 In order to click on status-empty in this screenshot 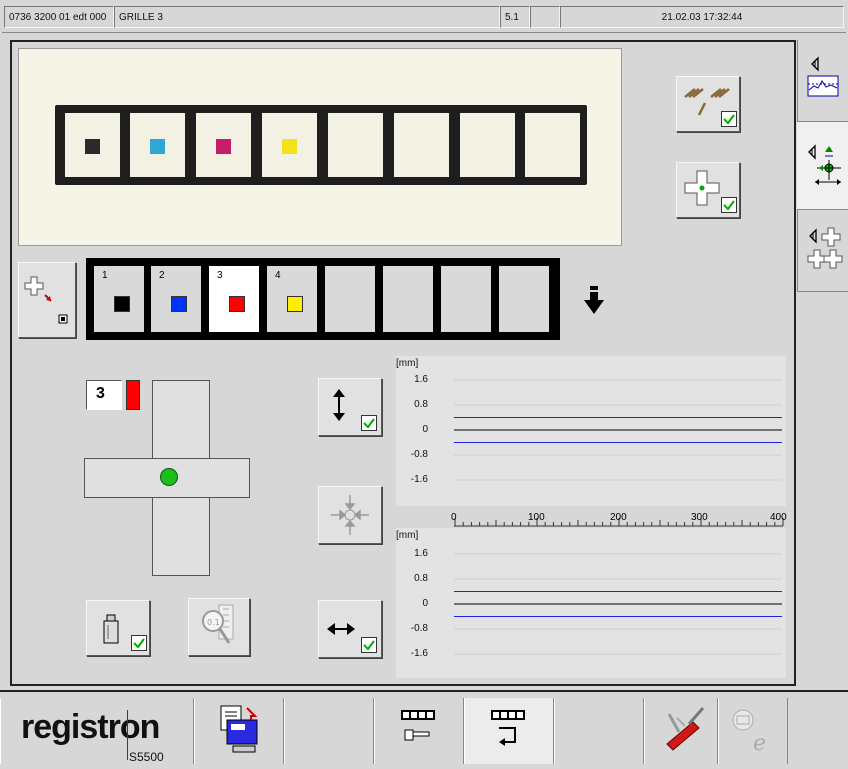, I will do `click(545, 17)`.